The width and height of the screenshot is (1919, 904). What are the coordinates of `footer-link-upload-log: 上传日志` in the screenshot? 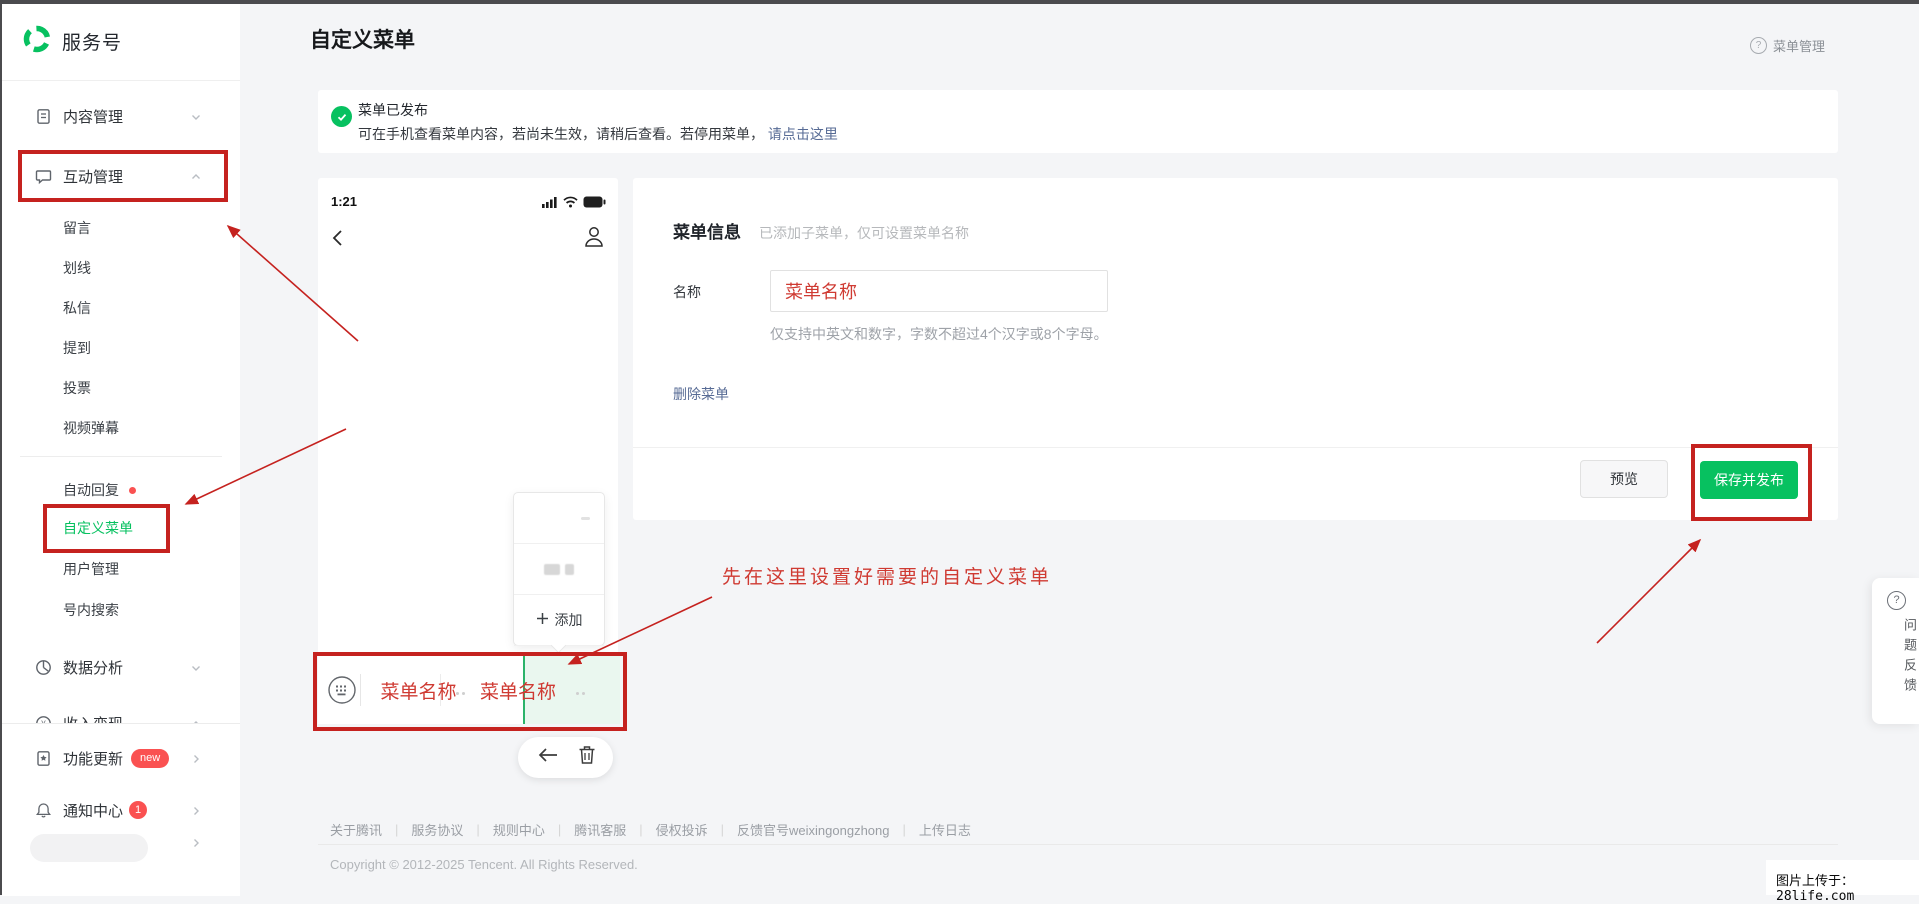 It's located at (945, 829).